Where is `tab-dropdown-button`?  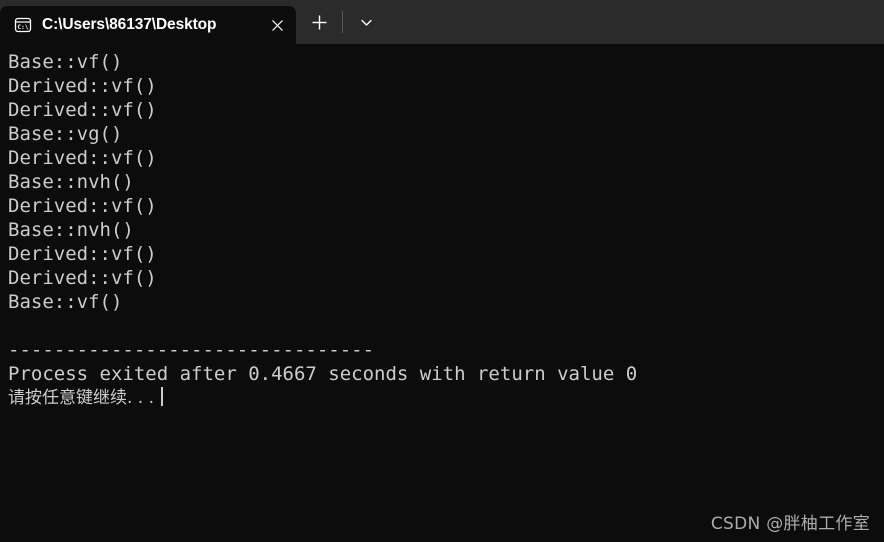
tab-dropdown-button is located at coordinates (366, 22).